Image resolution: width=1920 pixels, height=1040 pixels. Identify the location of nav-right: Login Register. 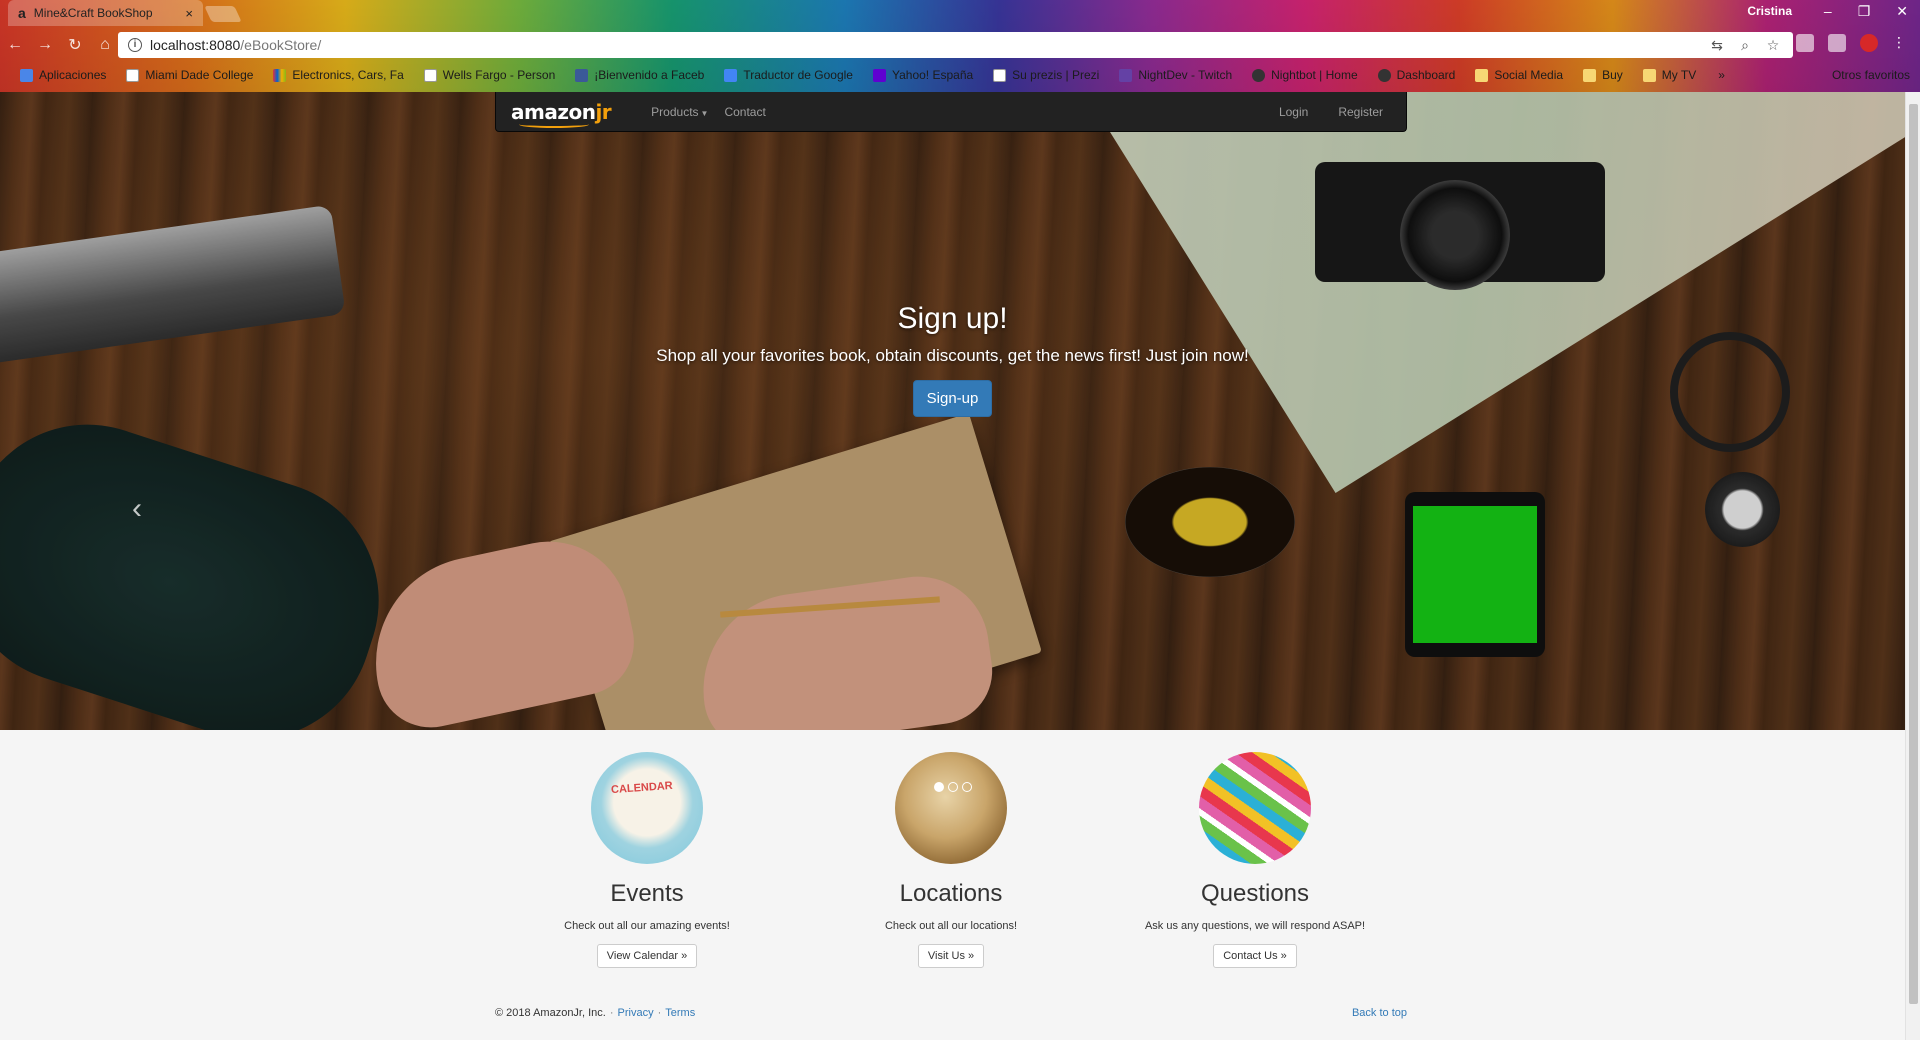
(1331, 112).